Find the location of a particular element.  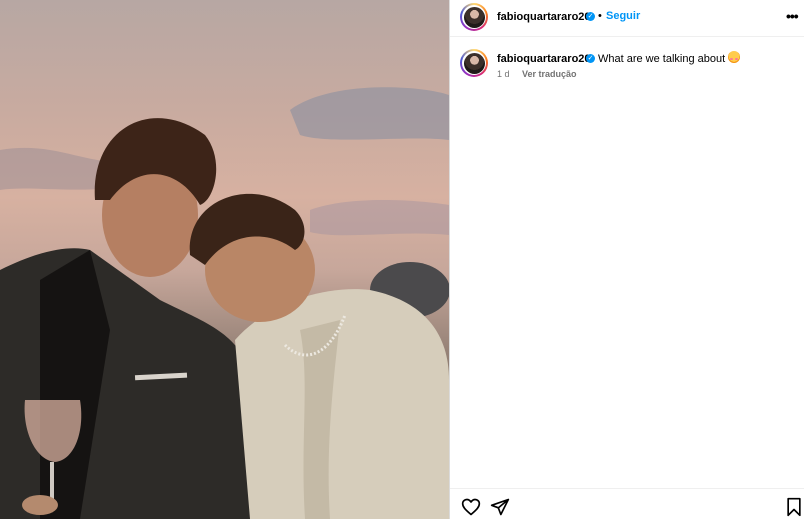

more-options-icon: ••• is located at coordinates (792, 16).